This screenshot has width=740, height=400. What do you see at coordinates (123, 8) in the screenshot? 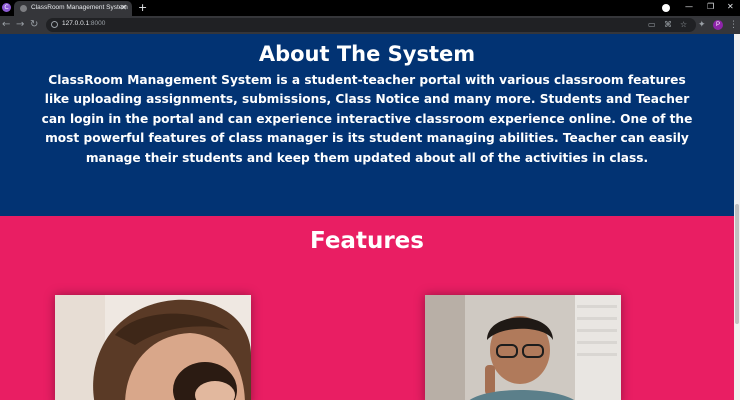
I see `close-icon: ✕` at bounding box center [123, 8].